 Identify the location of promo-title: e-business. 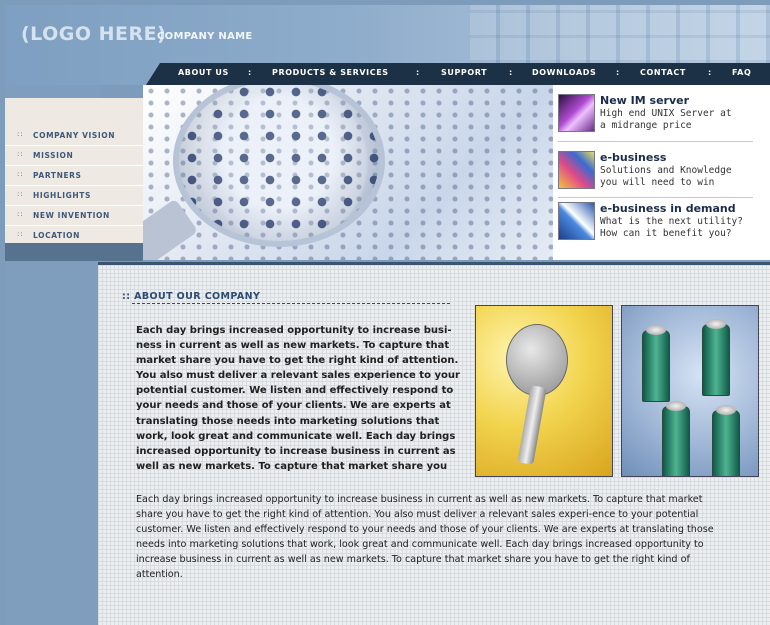
(633, 157).